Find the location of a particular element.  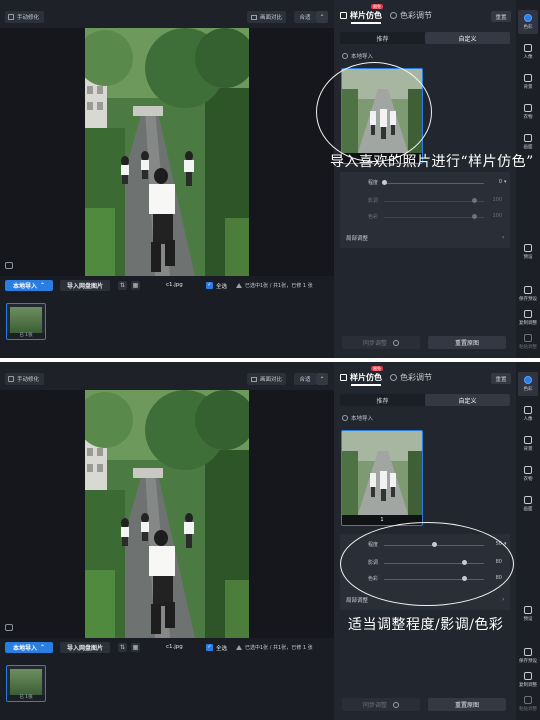

annotation-caption: 适当调整程度/影调/色彩 is located at coordinates (426, 625).